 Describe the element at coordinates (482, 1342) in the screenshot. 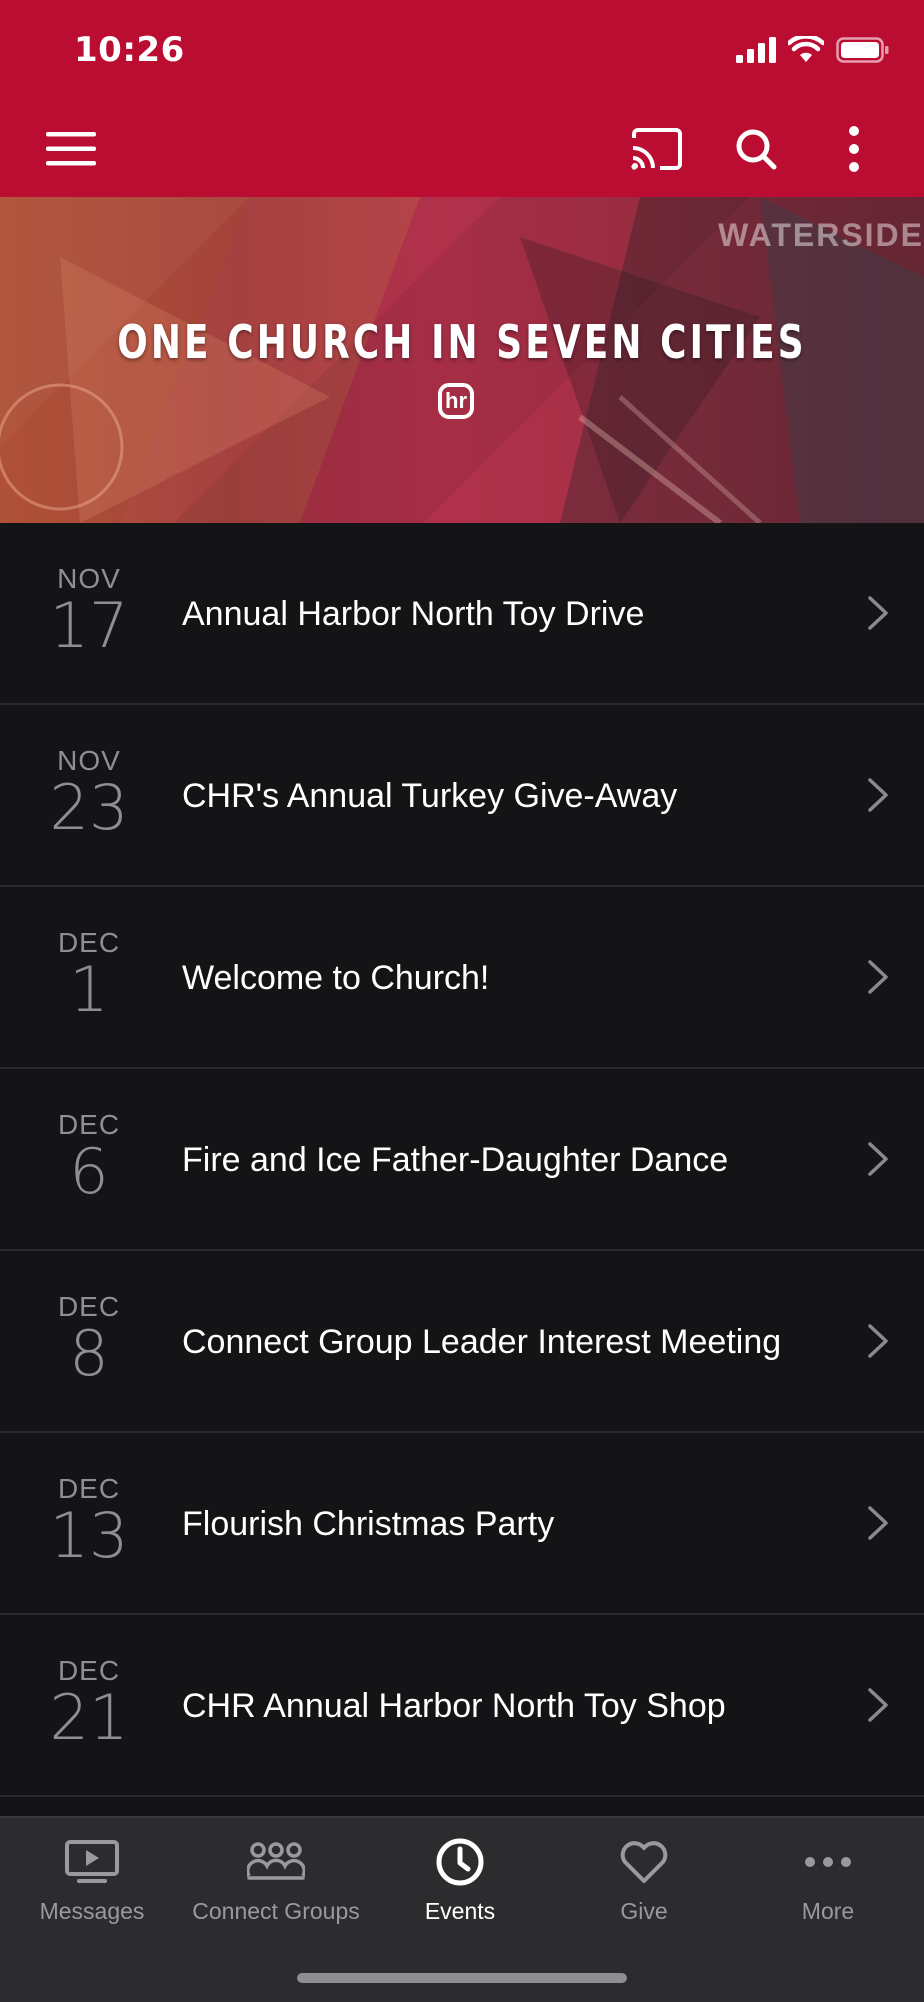

I see `event-title: Connect Group Leader Interest Meeting` at that location.